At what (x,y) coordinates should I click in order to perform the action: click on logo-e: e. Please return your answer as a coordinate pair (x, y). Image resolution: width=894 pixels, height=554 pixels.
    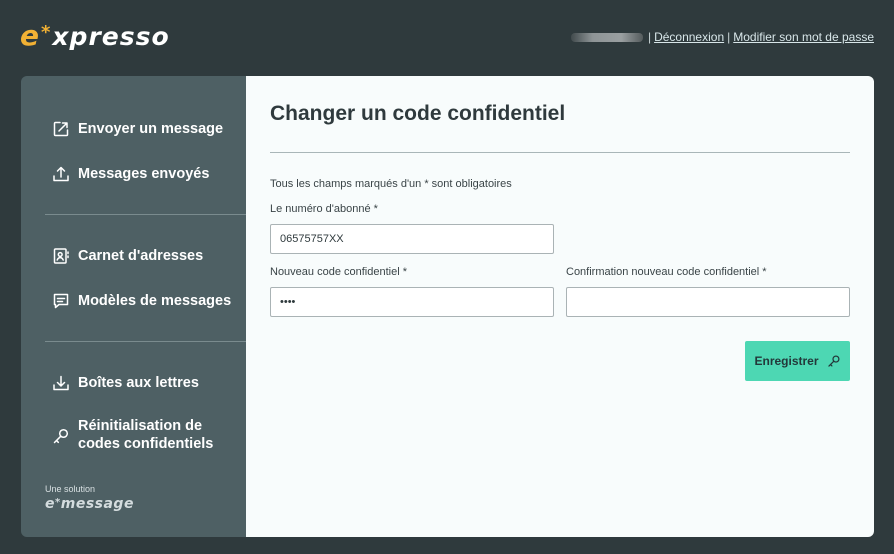
    Looking at the image, I should click on (30, 35).